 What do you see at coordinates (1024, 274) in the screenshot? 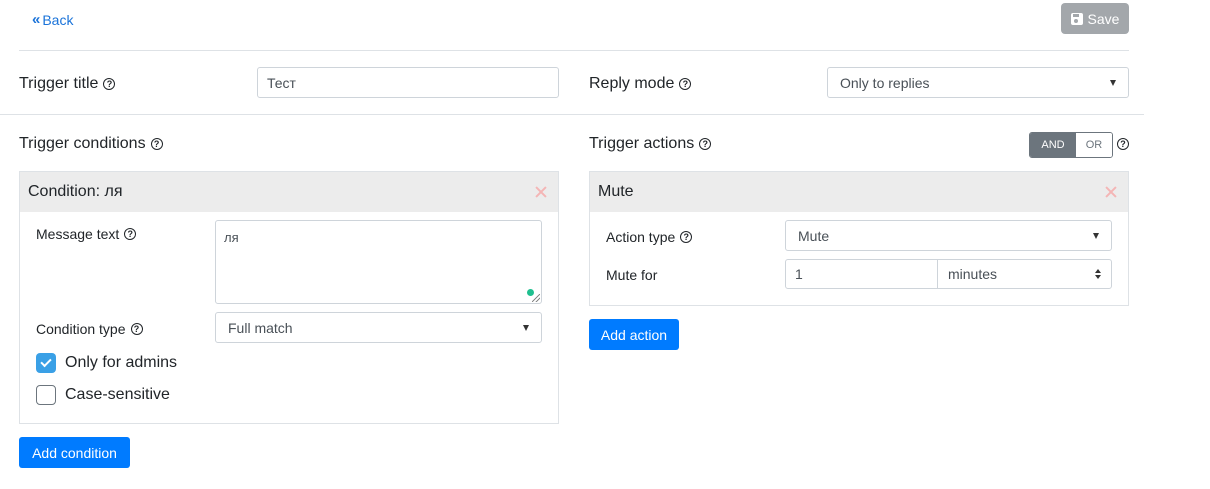
I see `mute-unit-select: minutes` at bounding box center [1024, 274].